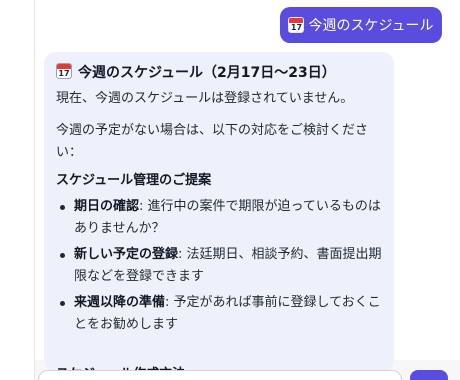  What do you see at coordinates (371, 26) in the screenshot?
I see `user-message-text: 今週のスケジュール` at bounding box center [371, 26].